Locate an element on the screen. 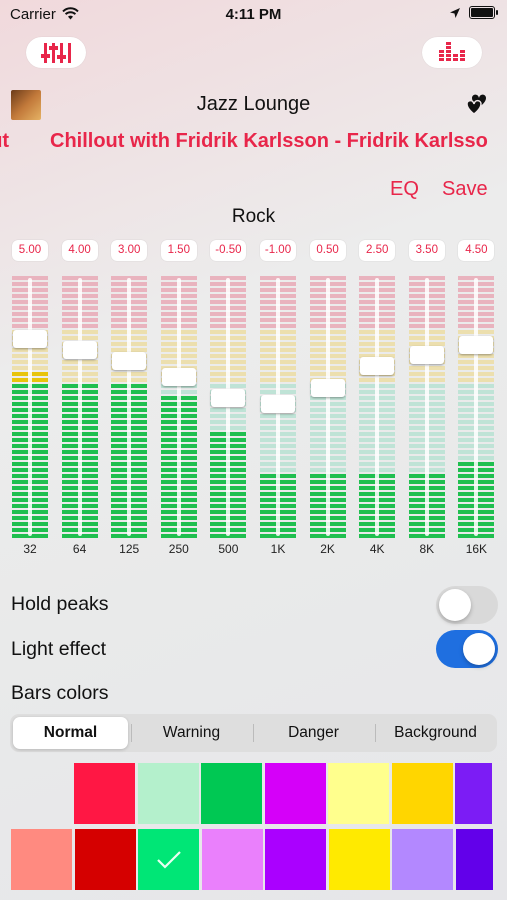  eq-frequency-label: 1K is located at coordinates (278, 549).